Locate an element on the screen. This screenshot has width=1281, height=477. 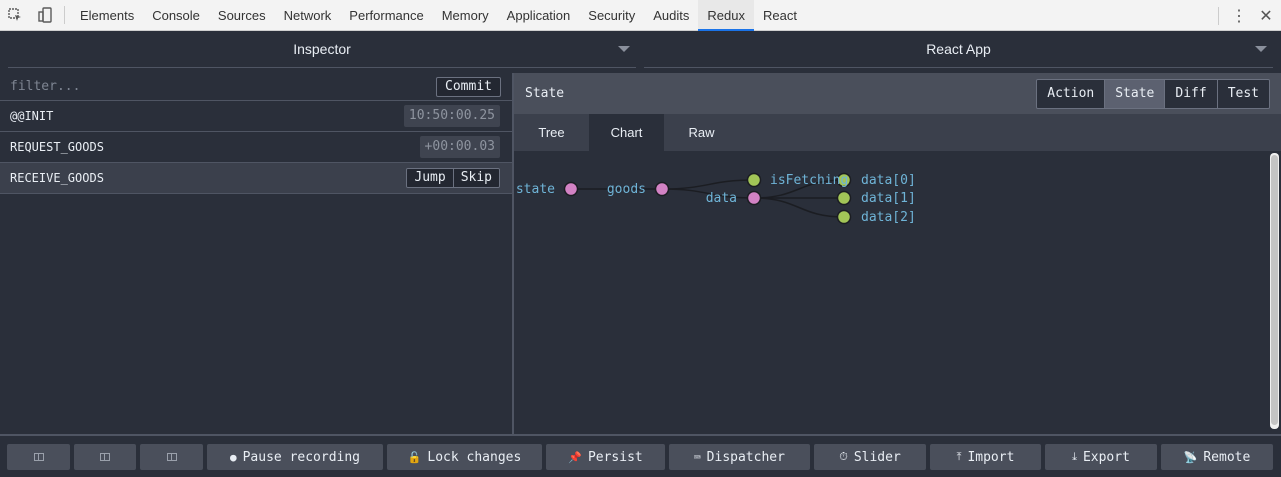
commit-button: Commit is located at coordinates (468, 87).